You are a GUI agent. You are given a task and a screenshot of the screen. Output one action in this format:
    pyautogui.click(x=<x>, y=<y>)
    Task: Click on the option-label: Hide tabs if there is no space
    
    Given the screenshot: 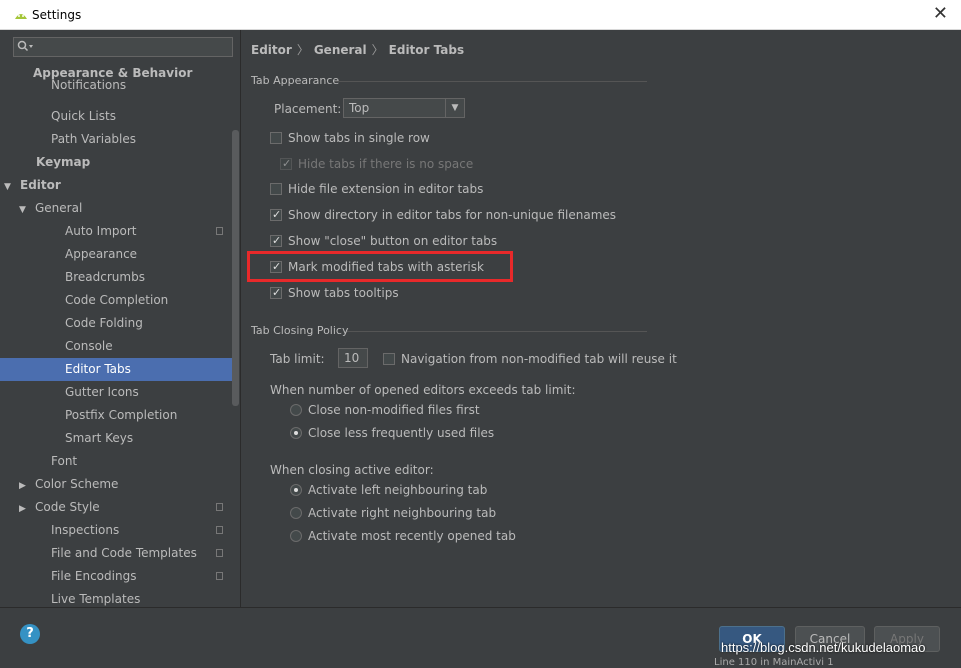 What is the action you would take?
    pyautogui.click(x=385, y=164)
    